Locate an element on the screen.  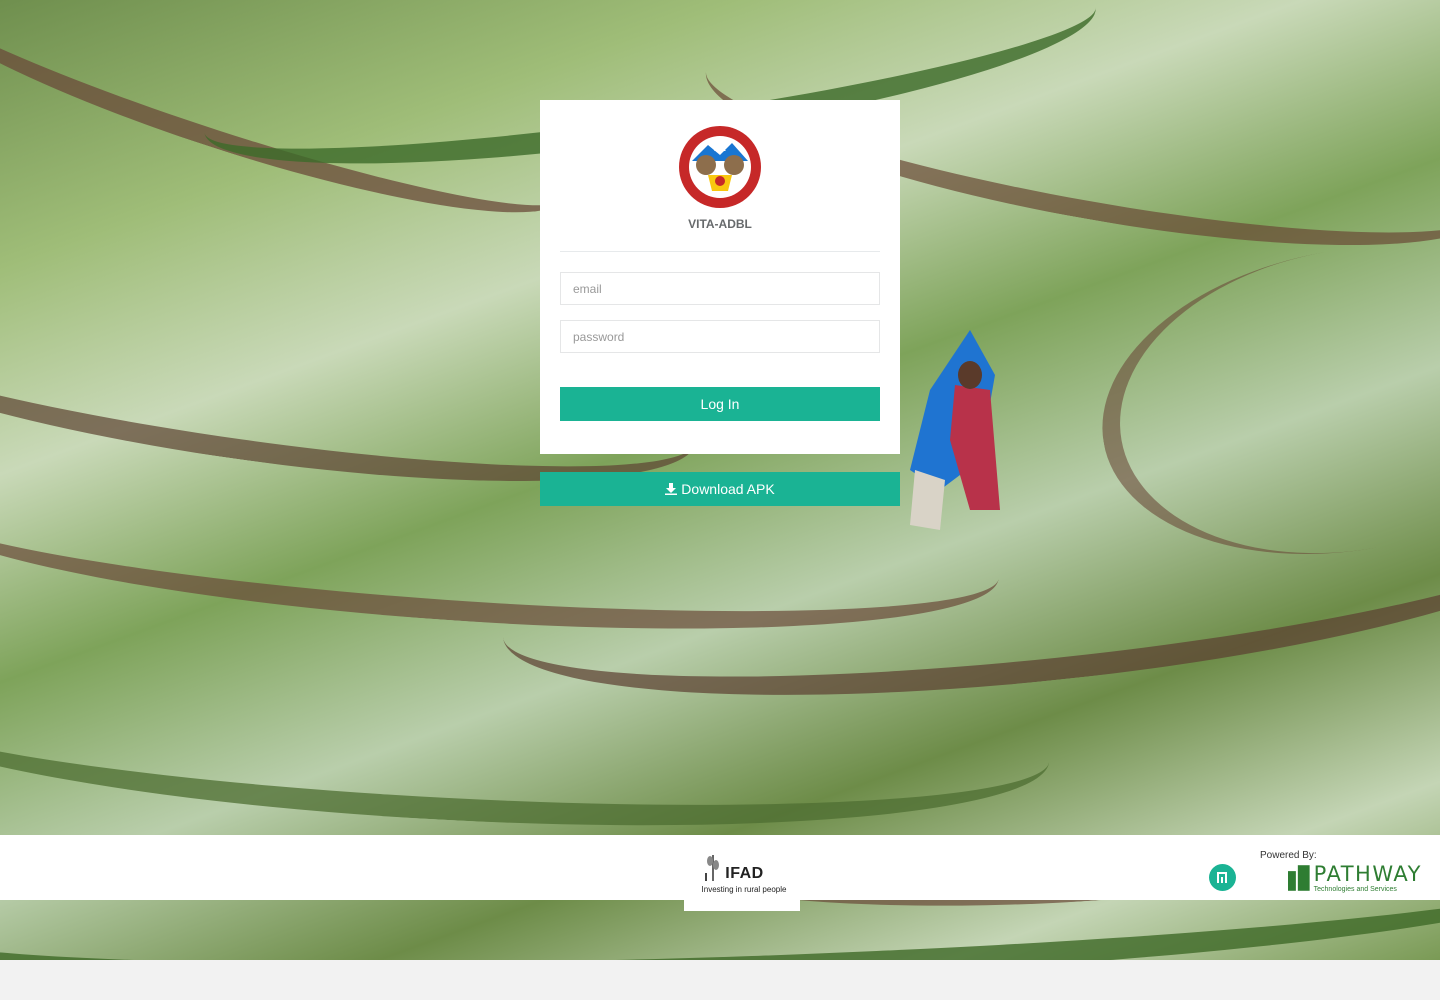
ifad-tagline: Investing in rural people is located at coordinates (744, 889).